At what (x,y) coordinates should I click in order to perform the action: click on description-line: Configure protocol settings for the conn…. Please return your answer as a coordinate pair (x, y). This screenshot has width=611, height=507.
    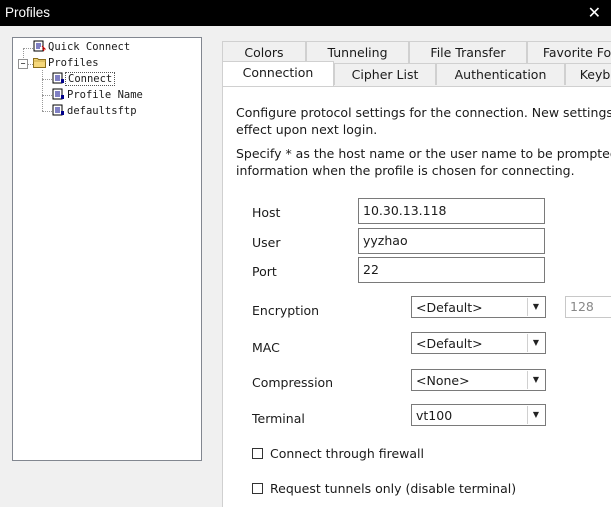
    Looking at the image, I should click on (423, 112).